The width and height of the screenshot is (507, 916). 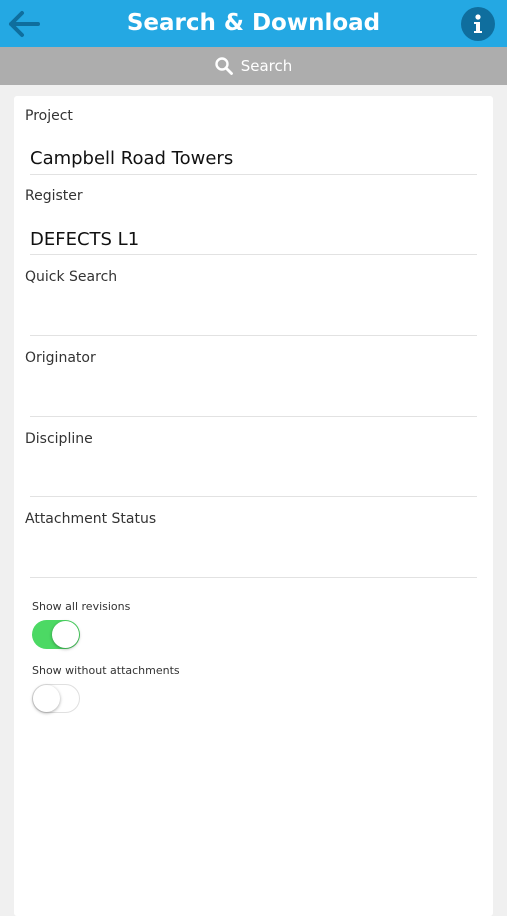 What do you see at coordinates (266, 66) in the screenshot?
I see `search-label: Search` at bounding box center [266, 66].